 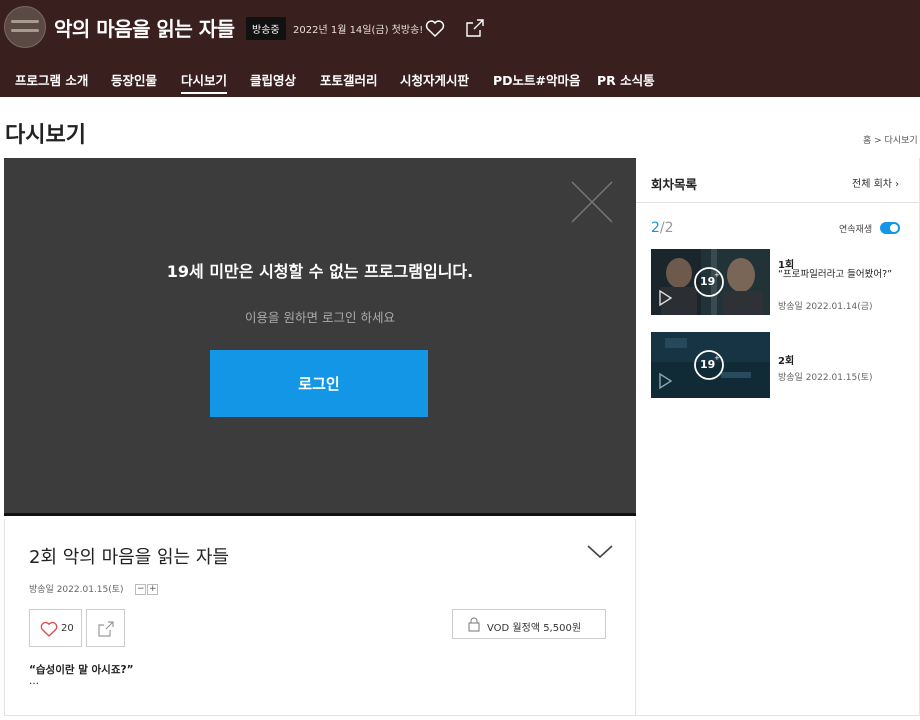 I want to click on age-restriction-message: 19세 미만은 시청할 수 없는 프로그램입니다., so click(x=320, y=271).